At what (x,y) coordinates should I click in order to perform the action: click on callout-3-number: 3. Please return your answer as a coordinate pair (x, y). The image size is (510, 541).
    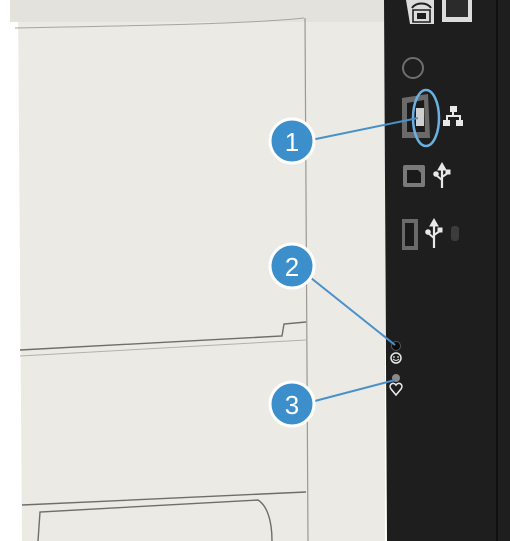
    Looking at the image, I should click on (292, 405).